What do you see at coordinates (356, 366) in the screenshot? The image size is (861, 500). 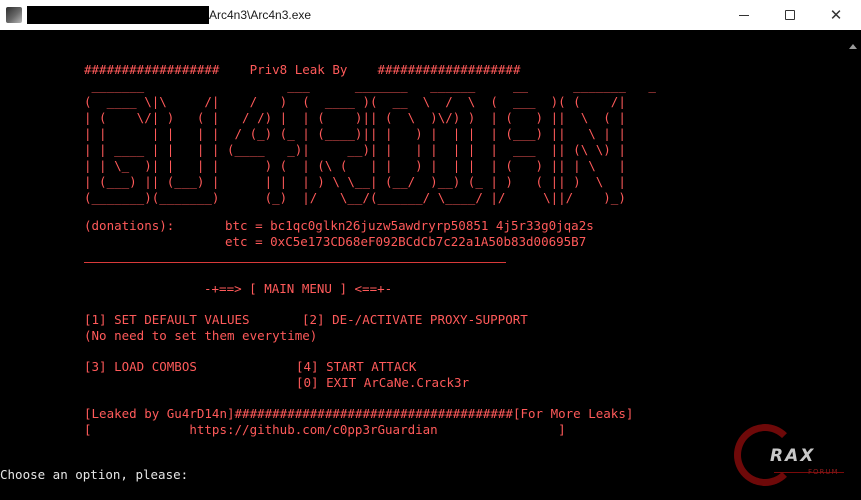 I see `menu-option-4: [4] START ATTACK` at bounding box center [356, 366].